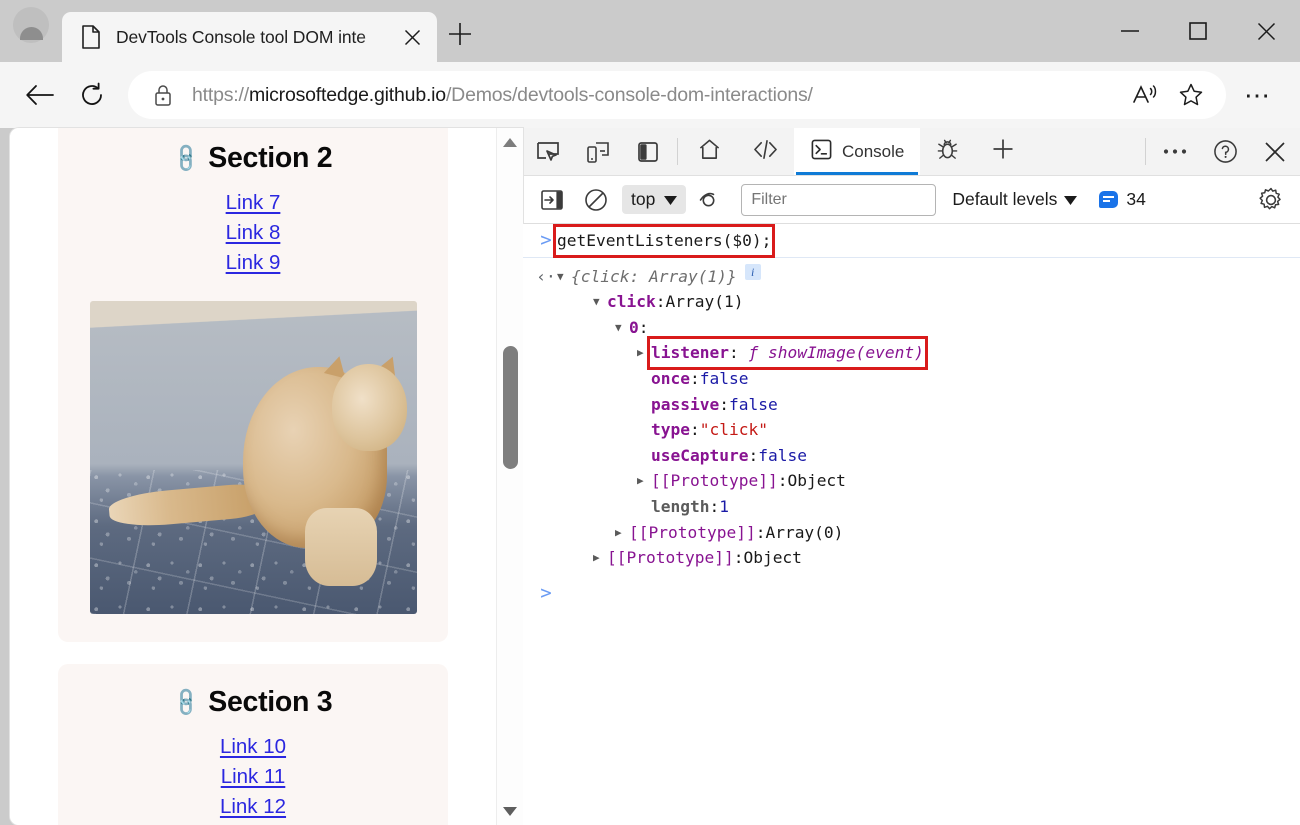 This screenshot has height=825, width=1300. What do you see at coordinates (40, 95) in the screenshot?
I see `back-arrow-icon` at bounding box center [40, 95].